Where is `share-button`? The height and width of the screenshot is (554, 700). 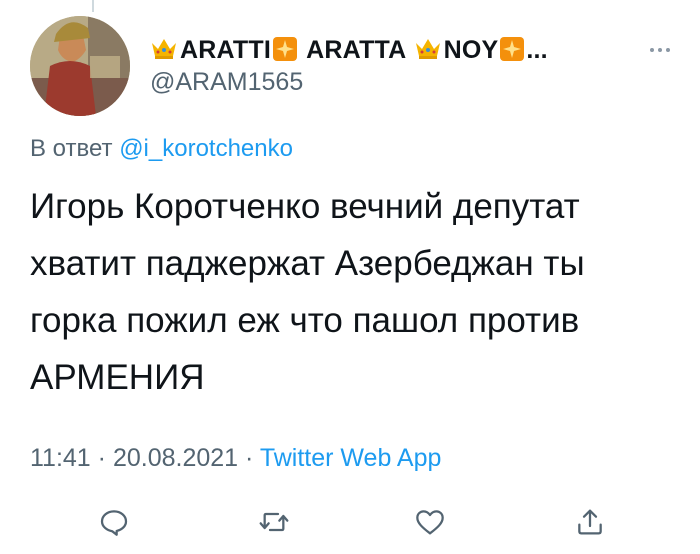 share-button is located at coordinates (590, 522).